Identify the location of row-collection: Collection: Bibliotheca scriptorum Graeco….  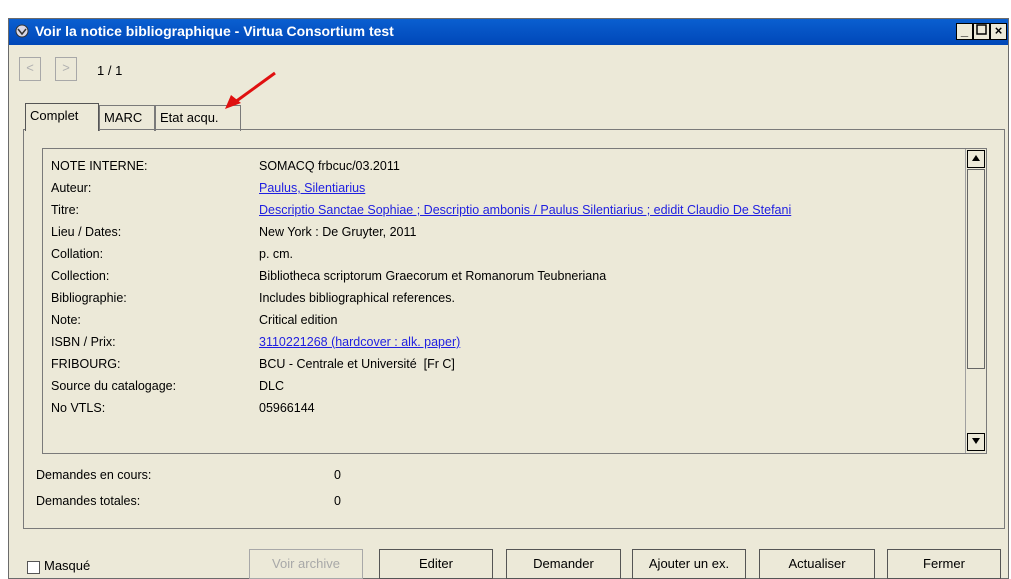
(503, 276).